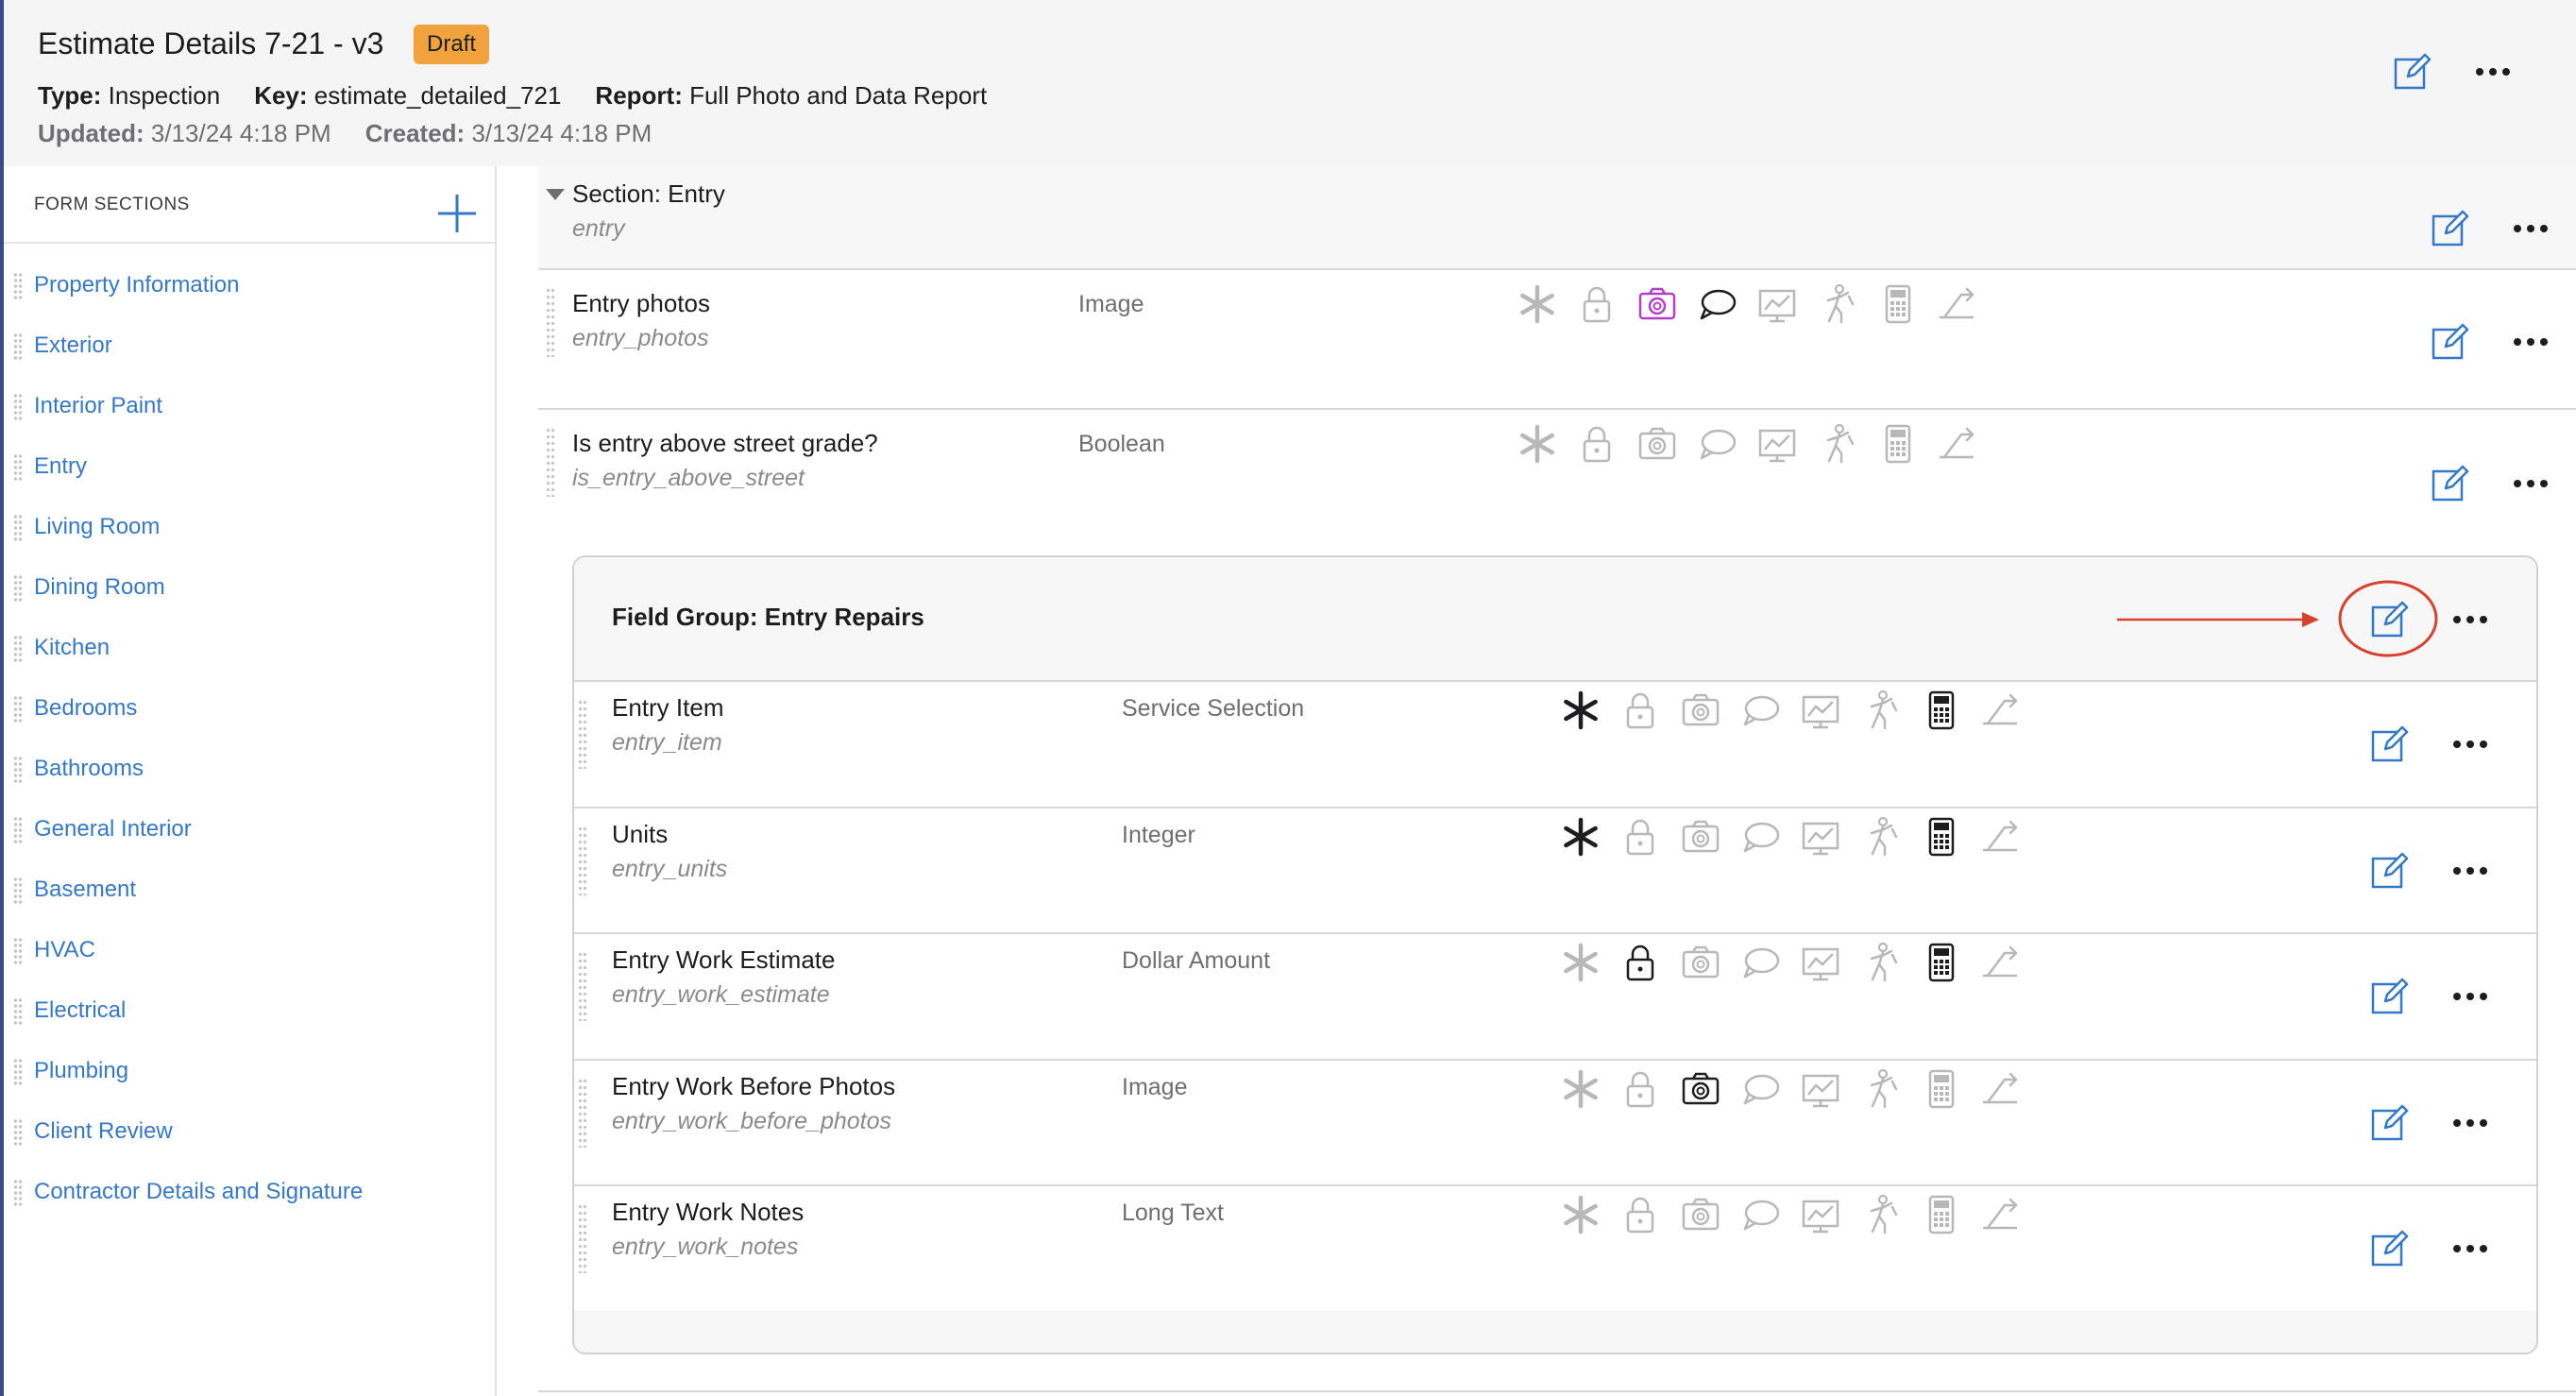 The height and width of the screenshot is (1396, 2576). I want to click on sidebar-item-property-information: Property Information, so click(250, 286).